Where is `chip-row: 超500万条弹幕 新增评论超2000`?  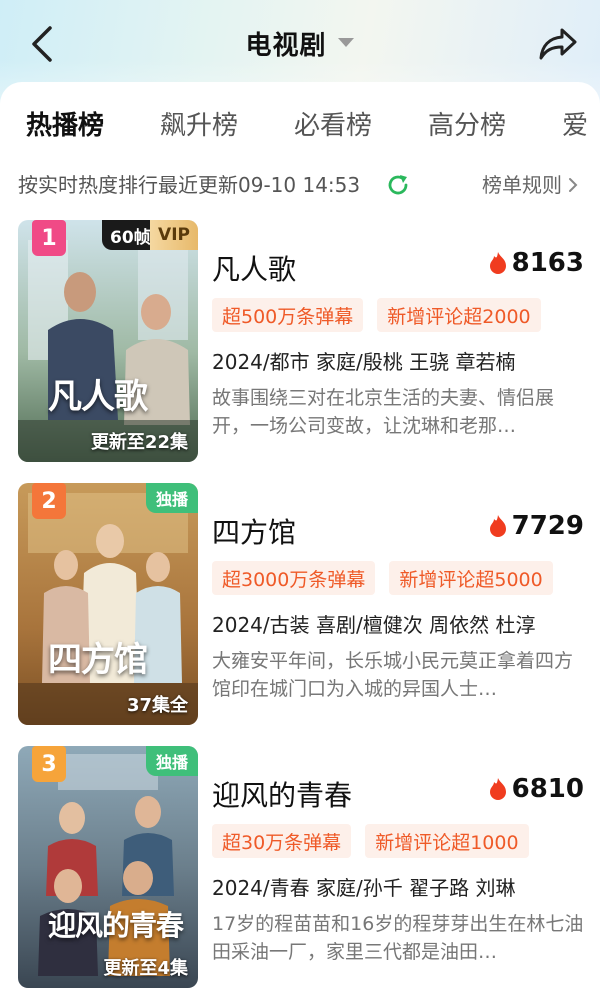 chip-row: 超500万条弹幕 新增评论超2000 is located at coordinates (376, 315).